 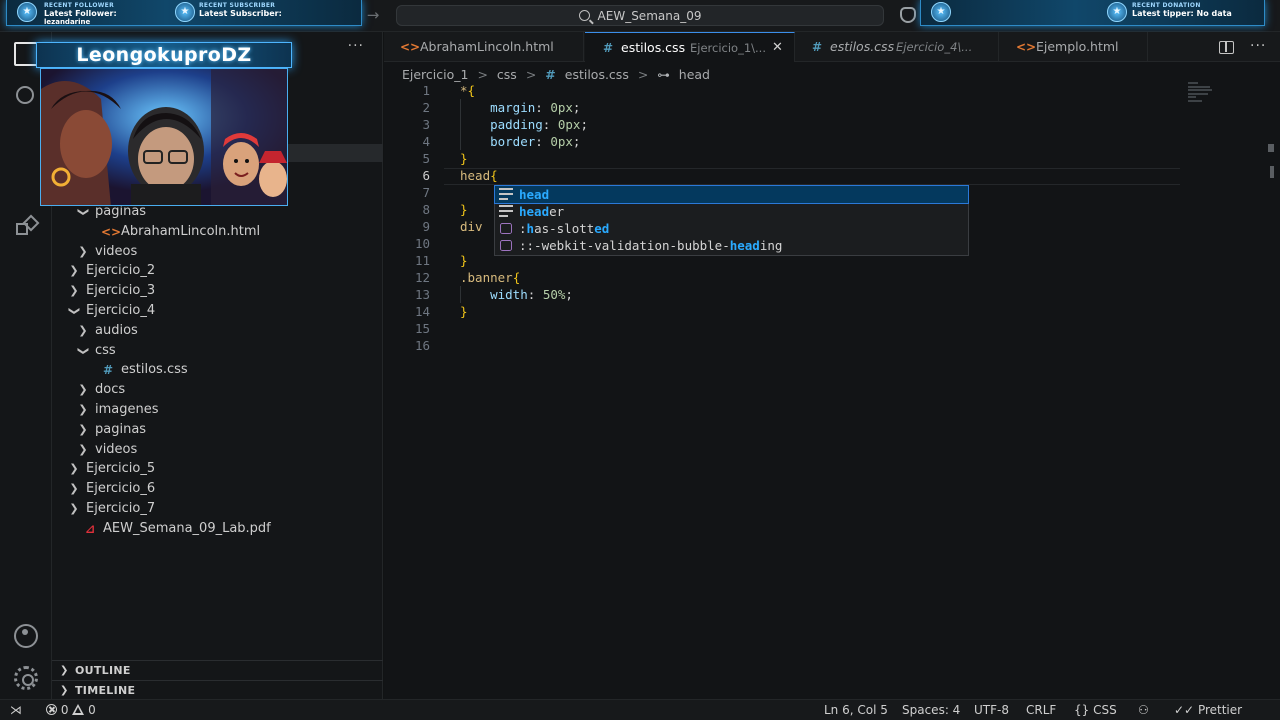 I want to click on code-line: 13 width: 50%;, so click(x=784, y=294).